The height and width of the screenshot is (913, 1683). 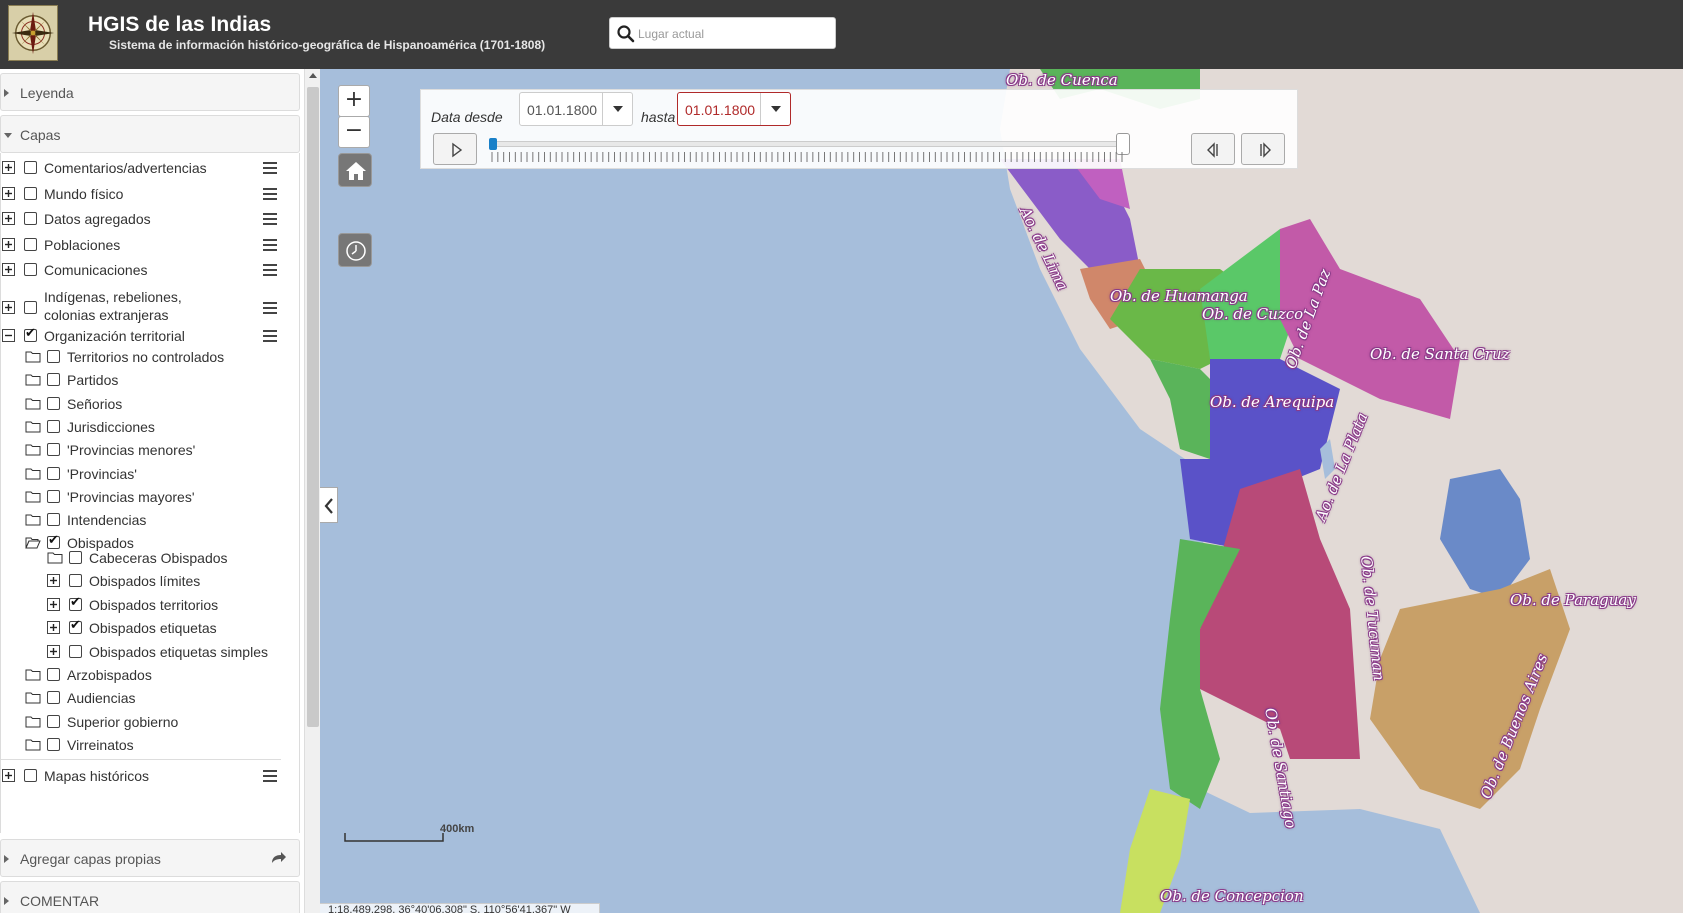 What do you see at coordinates (1213, 149) in the screenshot?
I see `step-back-button` at bounding box center [1213, 149].